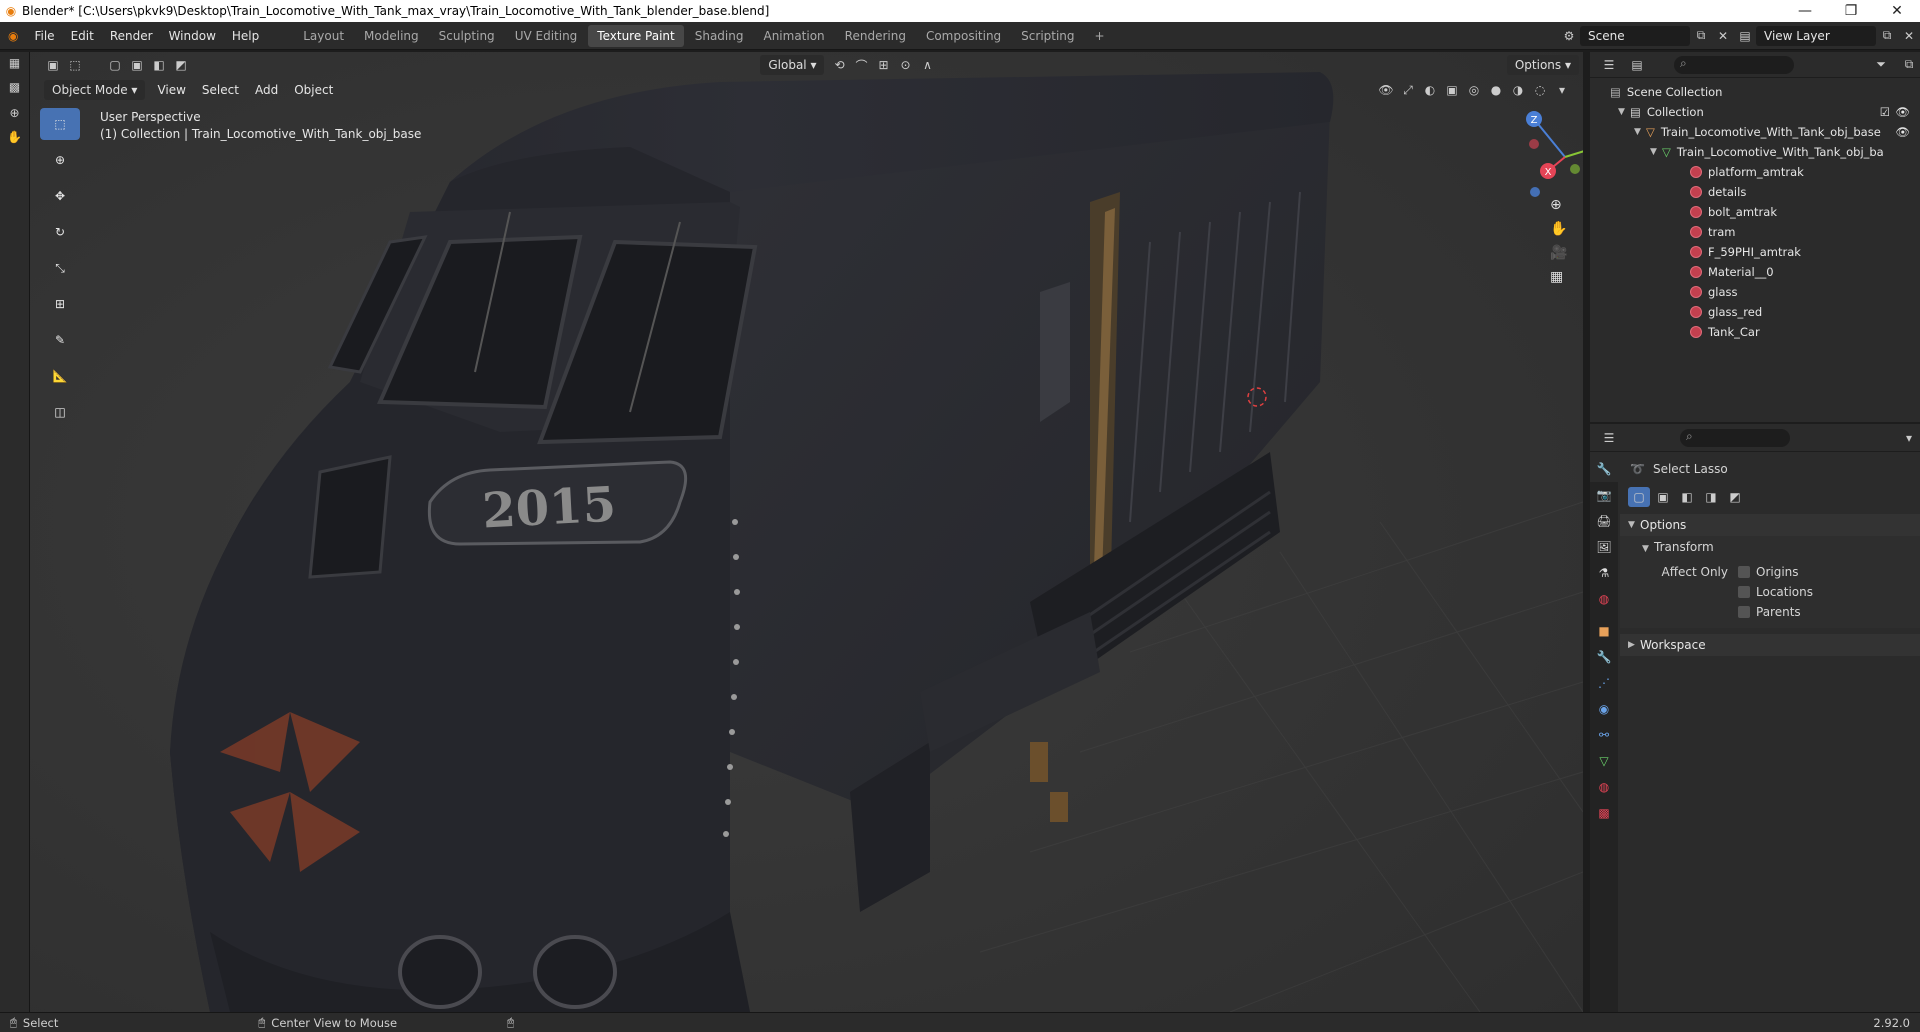  What do you see at coordinates (60, 268) in the screenshot?
I see `scale-tool-icon: ⤡` at bounding box center [60, 268].